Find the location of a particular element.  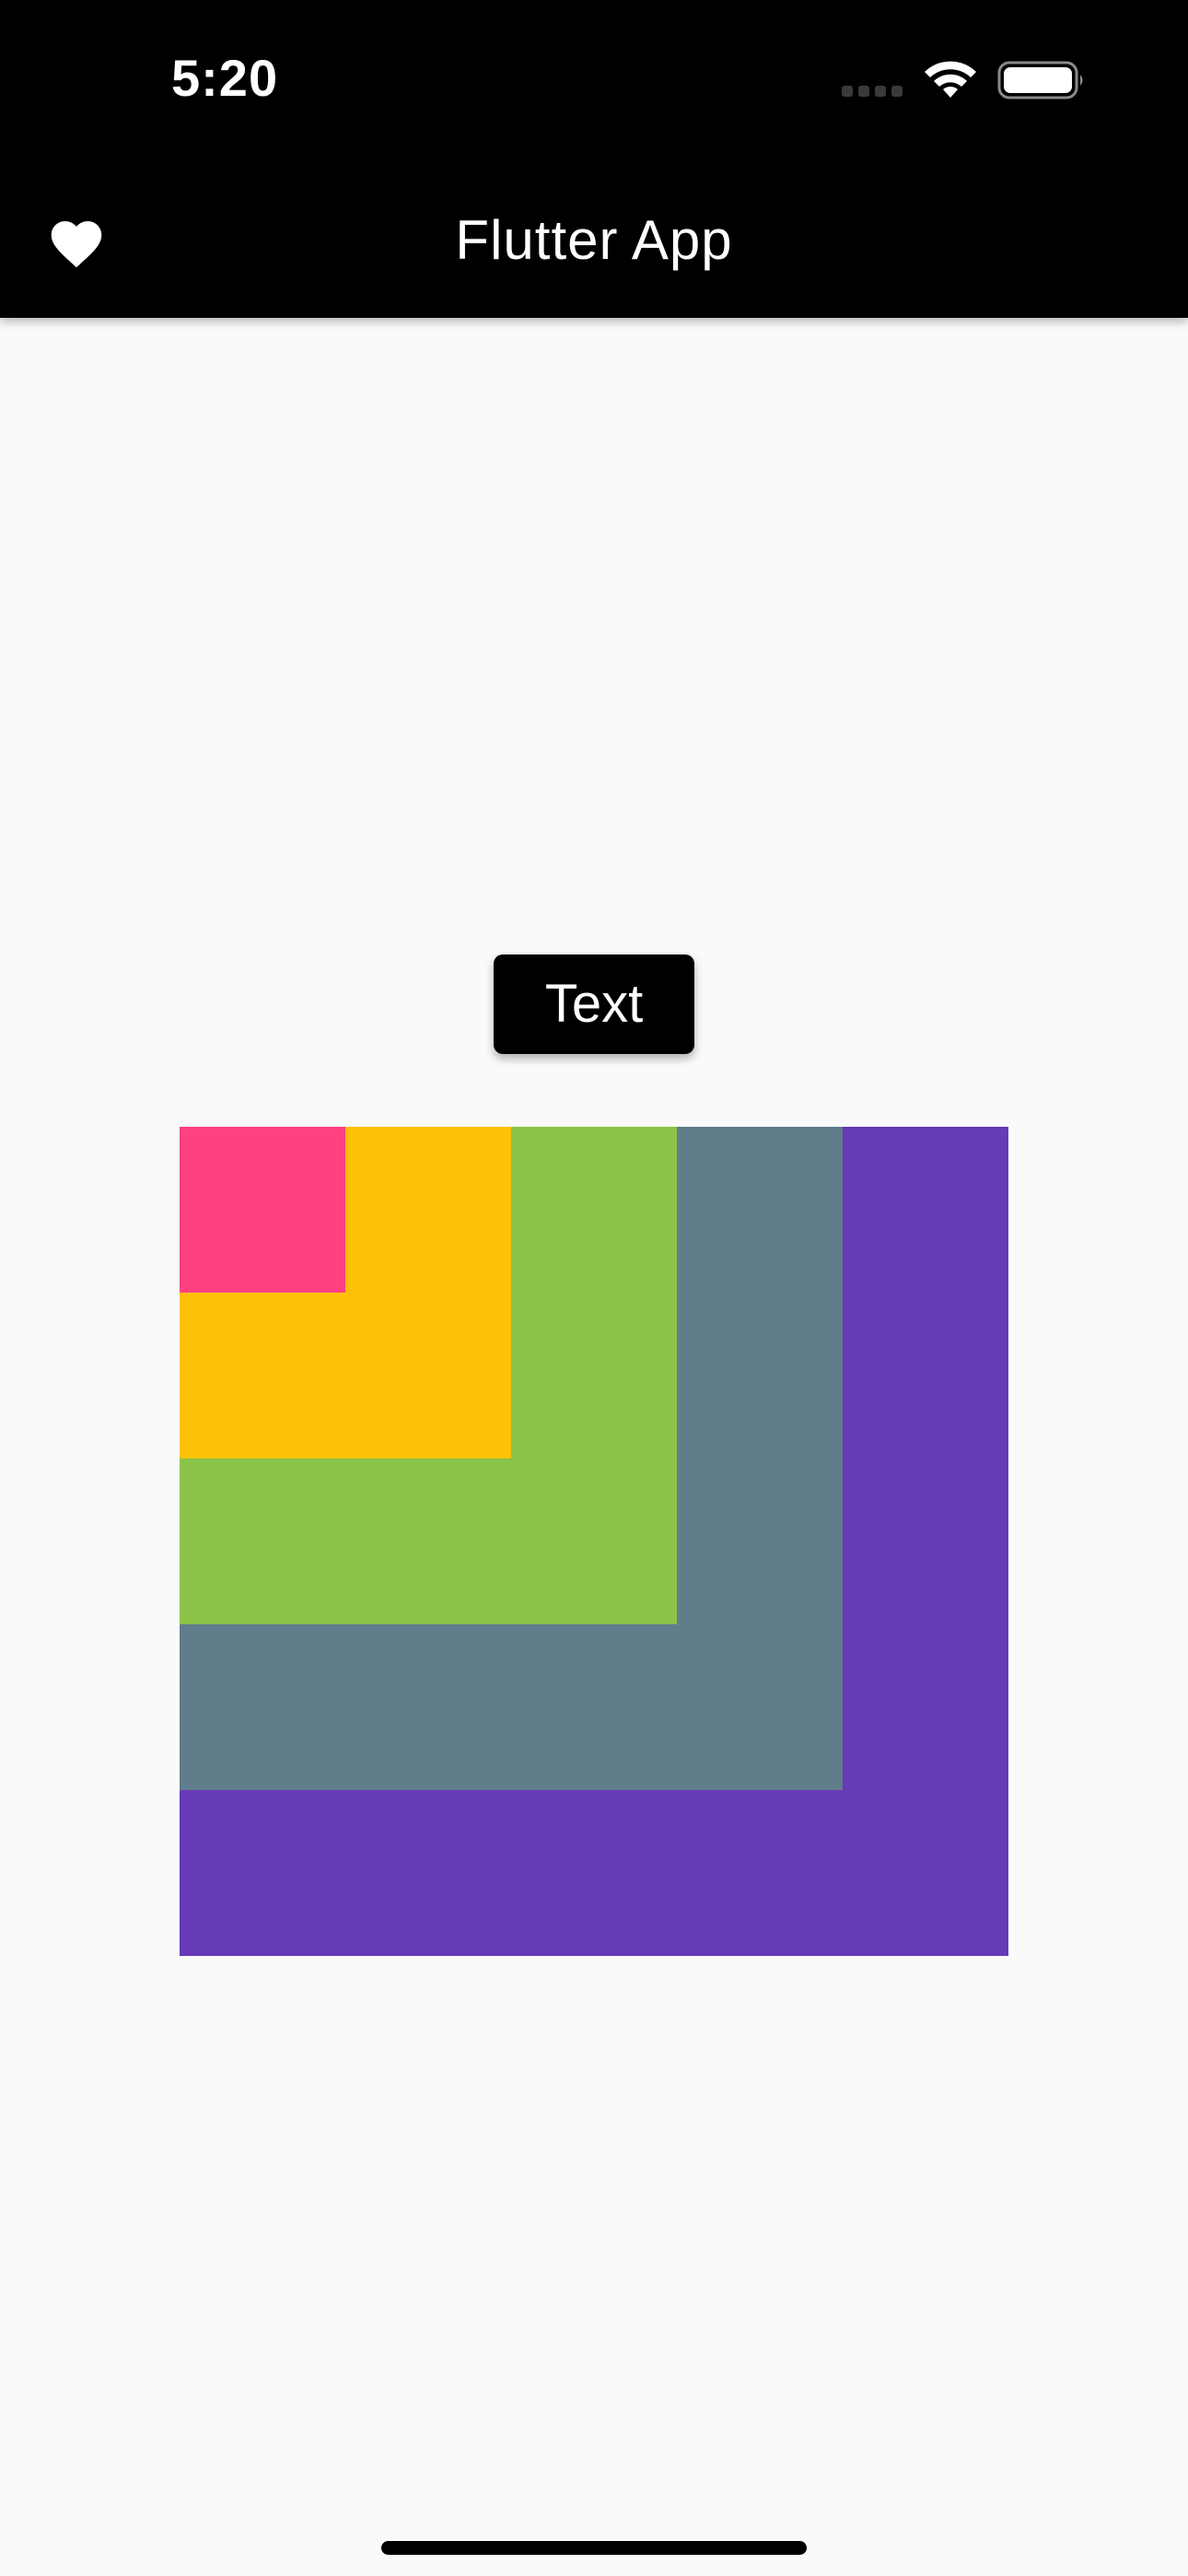

app-bar: 5:20 Flutter App is located at coordinates (594, 159).